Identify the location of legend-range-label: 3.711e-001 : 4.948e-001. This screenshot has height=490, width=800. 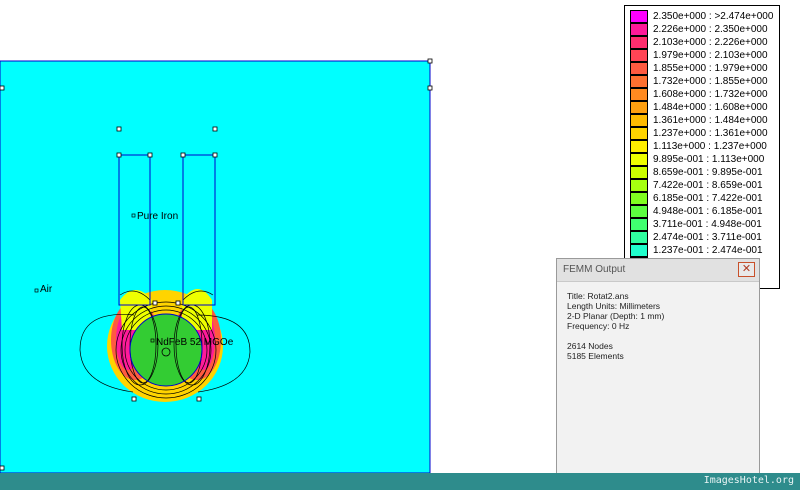
(707, 224).